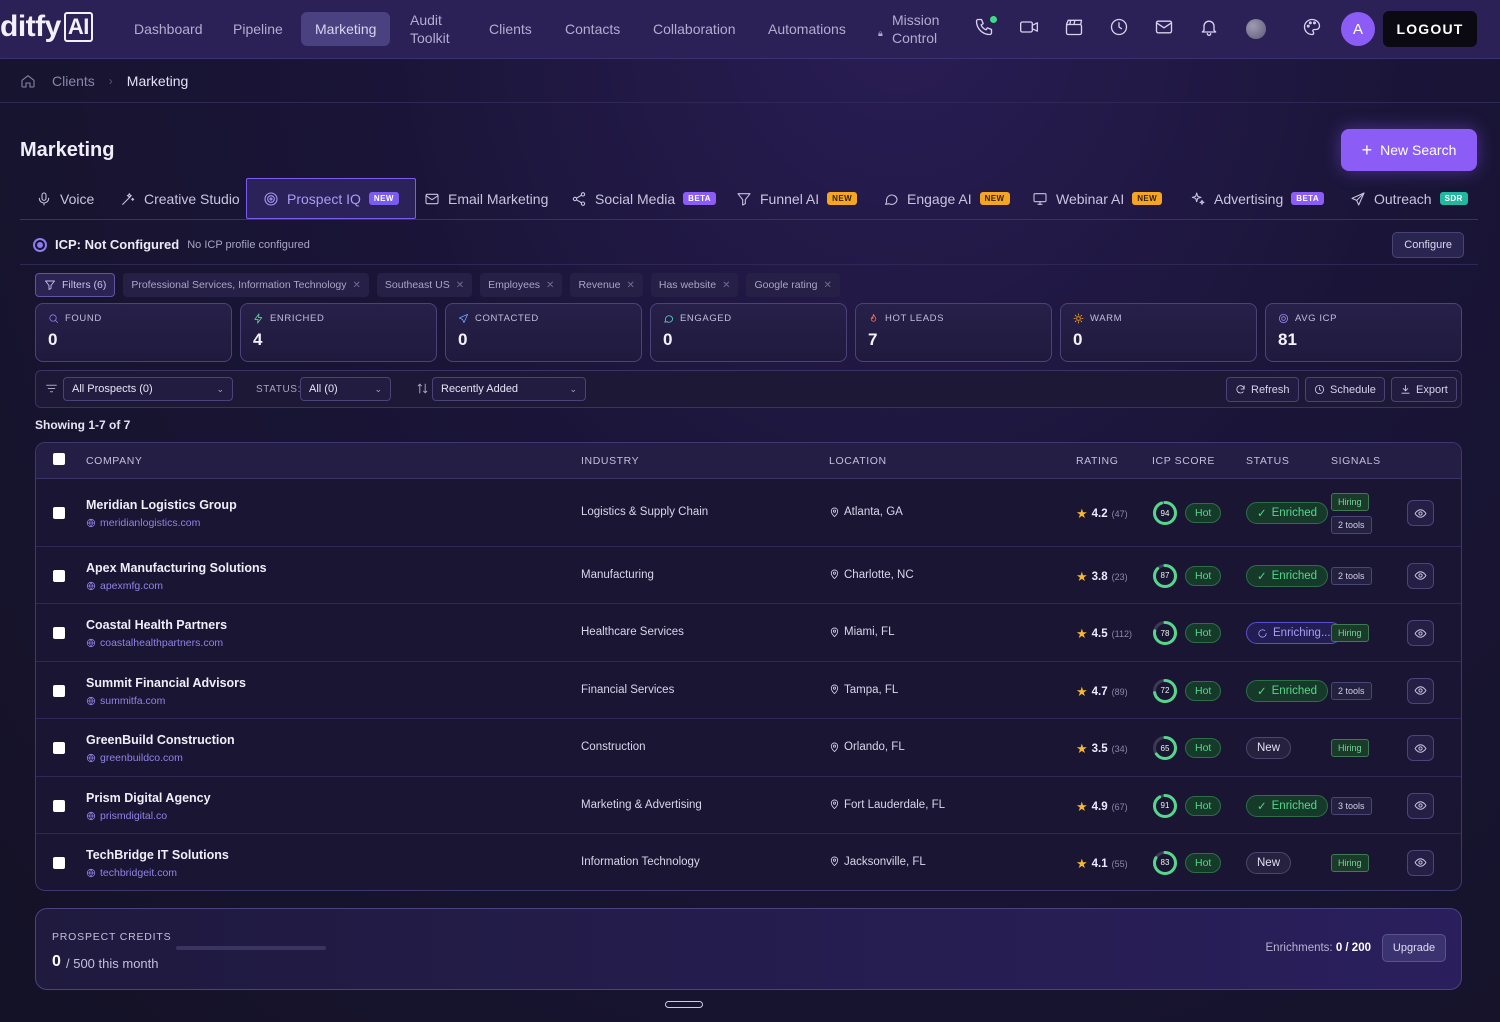  Describe the element at coordinates (793, 285) in the screenshot. I see `filter-chip-rating: Google rating ✕` at that location.